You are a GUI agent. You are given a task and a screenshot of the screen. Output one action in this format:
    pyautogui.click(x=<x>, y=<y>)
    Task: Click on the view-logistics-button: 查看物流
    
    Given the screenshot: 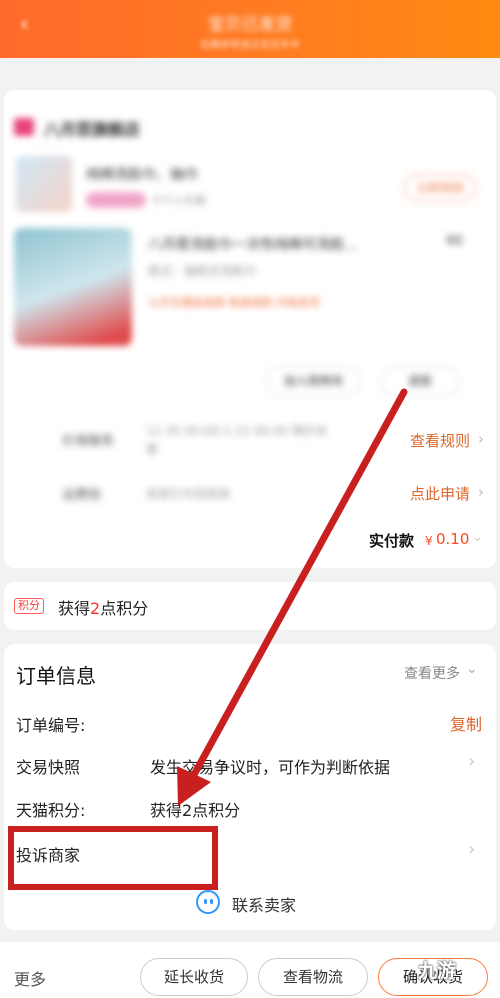 What is the action you would take?
    pyautogui.click(x=313, y=977)
    